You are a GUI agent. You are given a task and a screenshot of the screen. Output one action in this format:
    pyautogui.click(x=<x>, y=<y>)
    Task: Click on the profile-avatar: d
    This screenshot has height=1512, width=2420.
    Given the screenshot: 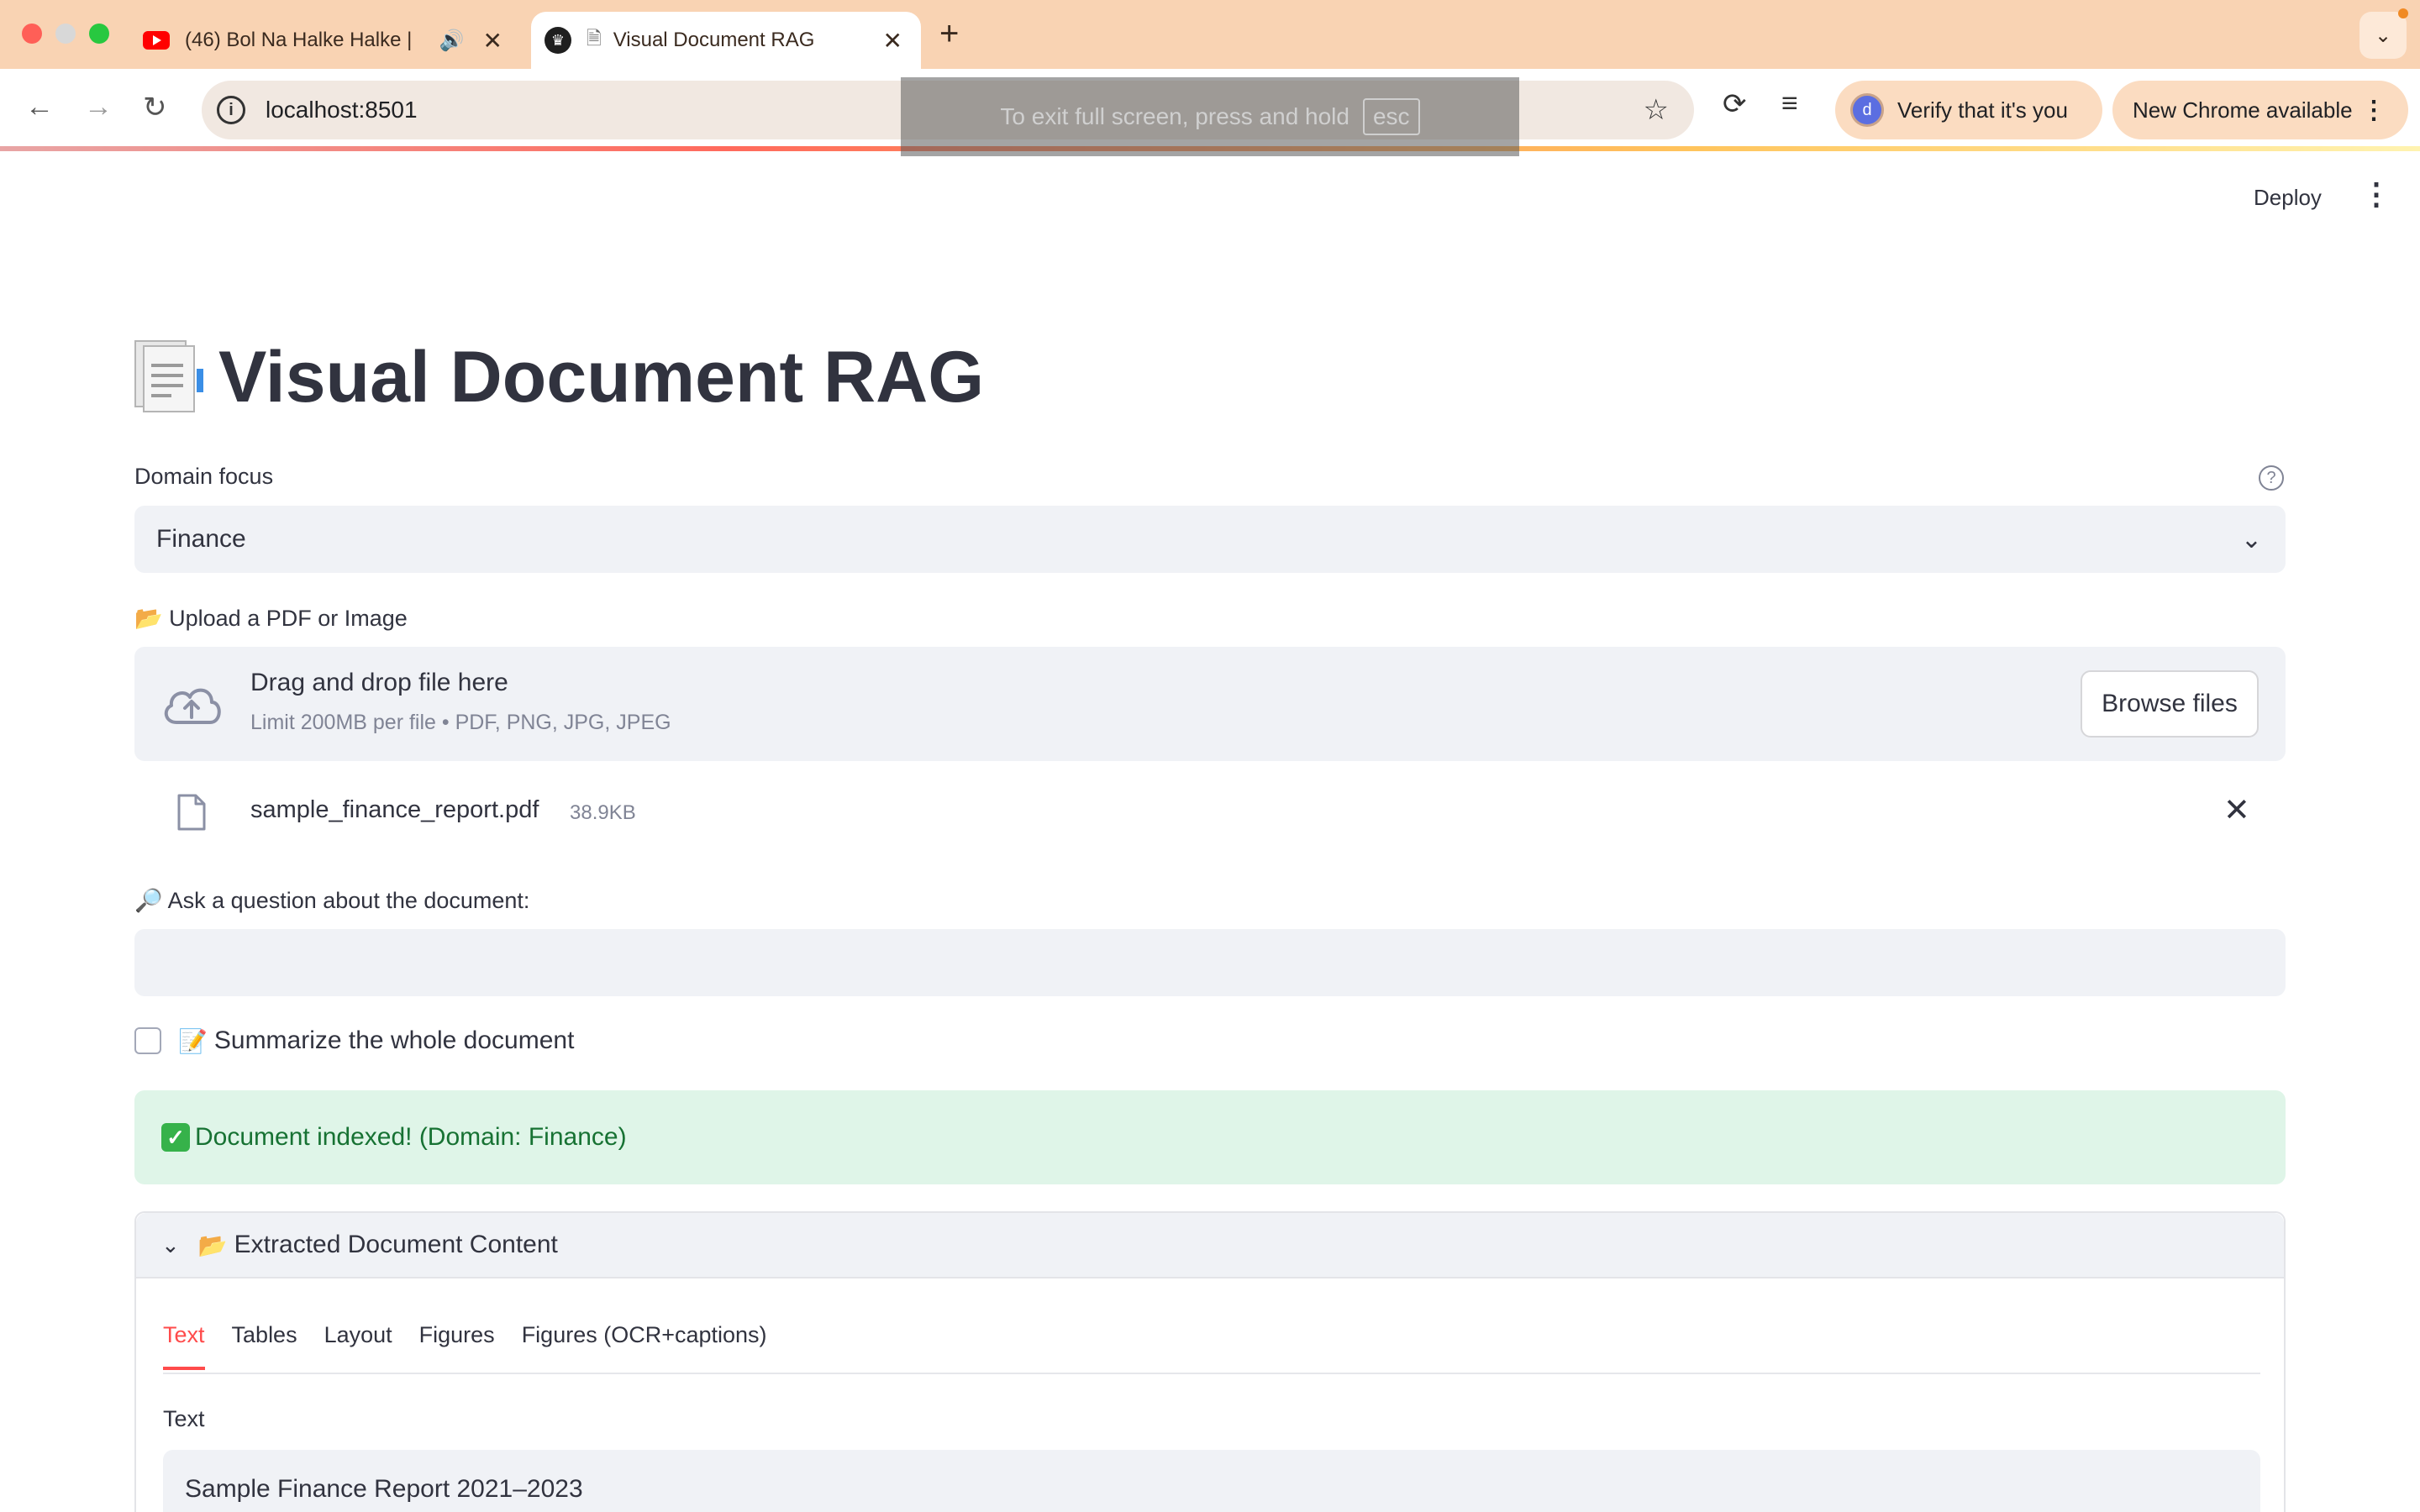 What is the action you would take?
    pyautogui.click(x=1867, y=110)
    